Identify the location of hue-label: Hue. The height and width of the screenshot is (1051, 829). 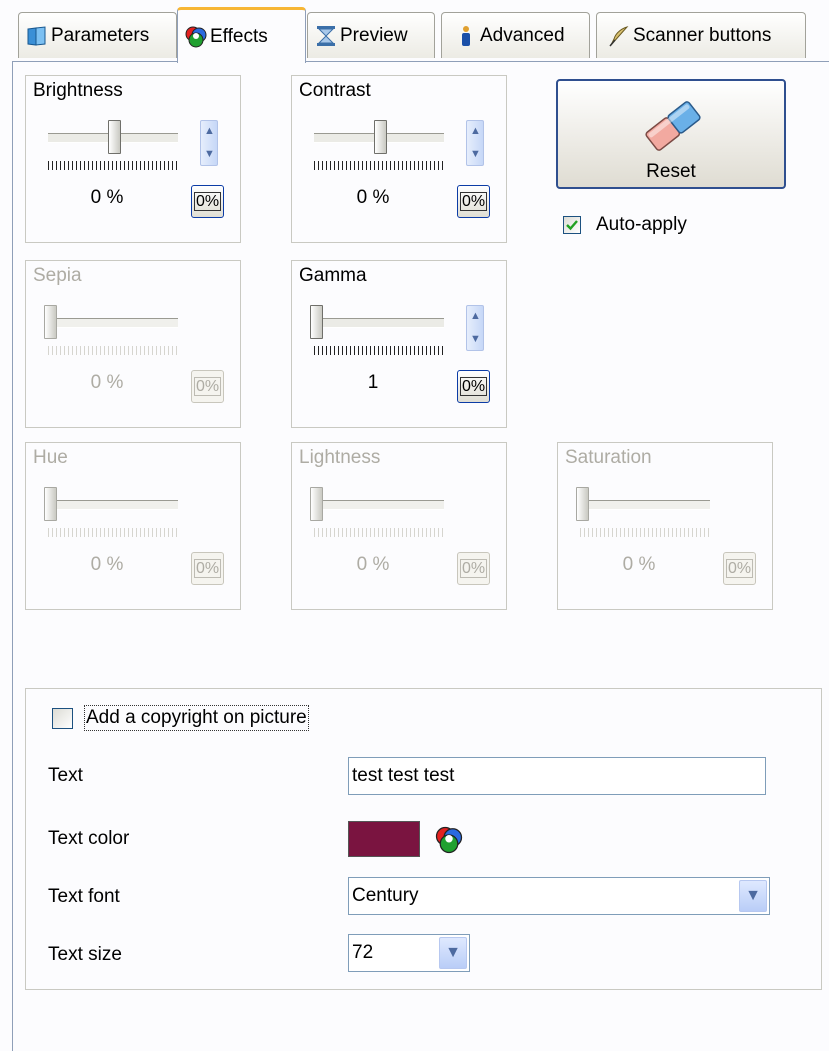
(50, 457).